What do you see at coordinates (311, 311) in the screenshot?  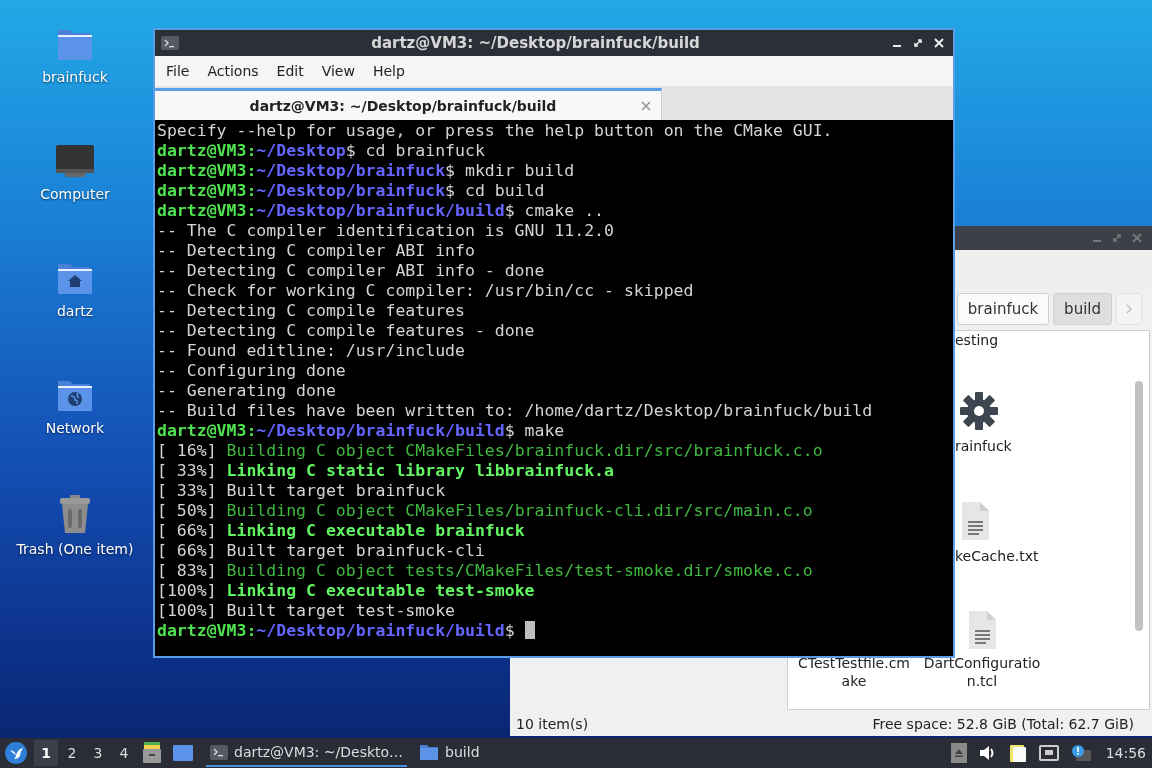 I see `terminal-line: -- Detecting C compile features` at bounding box center [311, 311].